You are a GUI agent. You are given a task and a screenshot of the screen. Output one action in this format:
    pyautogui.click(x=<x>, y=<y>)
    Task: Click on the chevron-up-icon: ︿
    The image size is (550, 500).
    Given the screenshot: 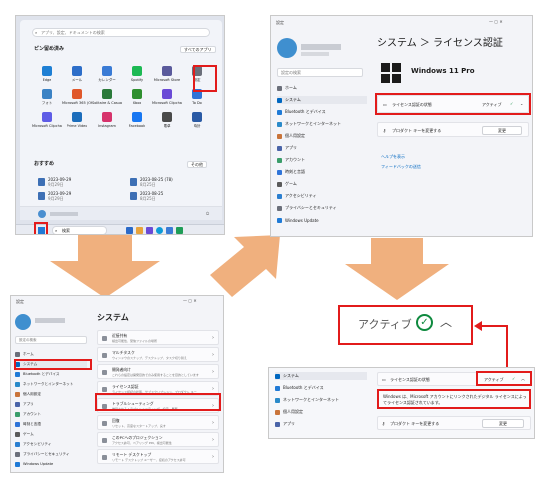 What is the action you would take?
    pyautogui.click(x=446, y=322)
    